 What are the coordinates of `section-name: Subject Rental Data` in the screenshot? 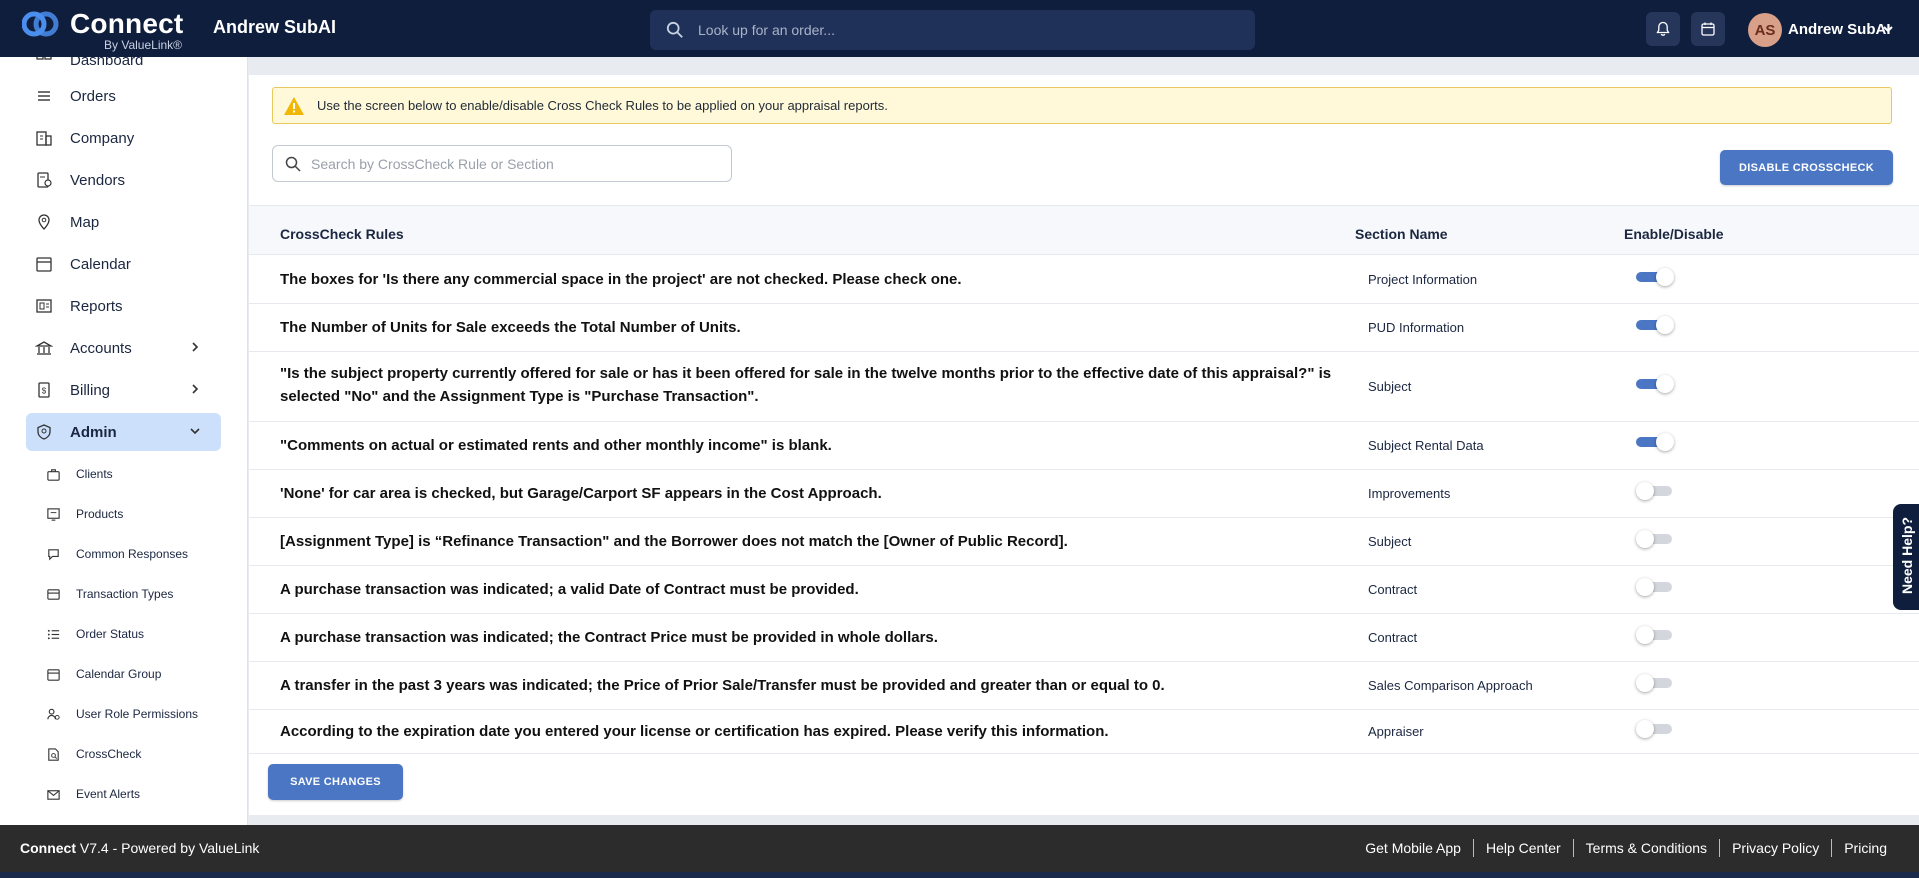 It's located at (1426, 445).